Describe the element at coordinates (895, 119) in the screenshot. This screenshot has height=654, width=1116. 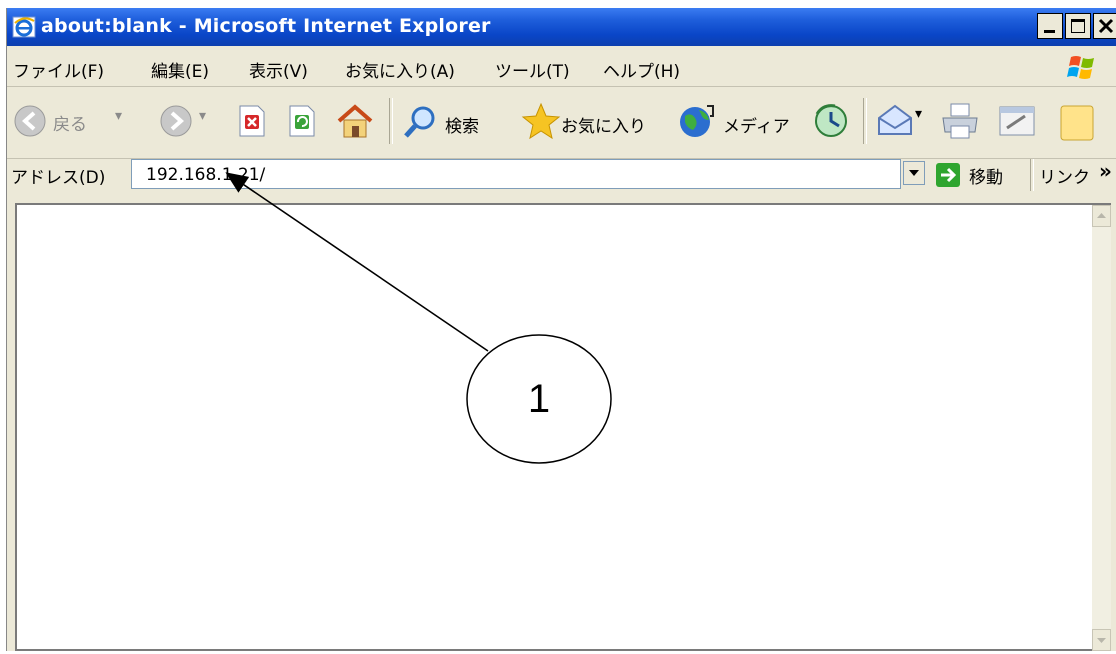
I see `mail-icon` at that location.